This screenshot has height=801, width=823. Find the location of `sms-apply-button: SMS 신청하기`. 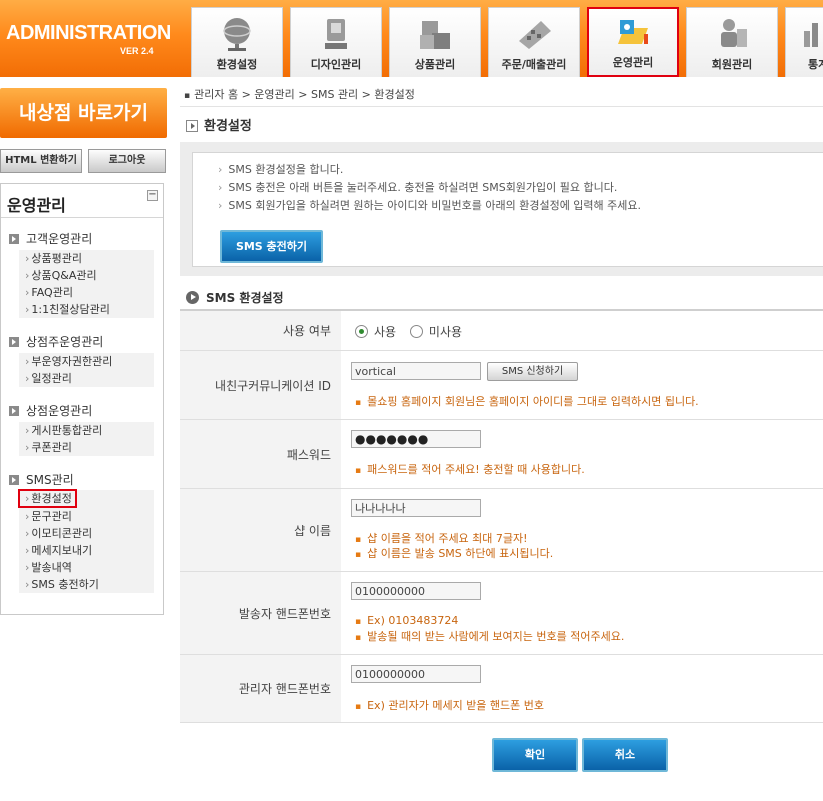

sms-apply-button: SMS 신청하기 is located at coordinates (532, 371).